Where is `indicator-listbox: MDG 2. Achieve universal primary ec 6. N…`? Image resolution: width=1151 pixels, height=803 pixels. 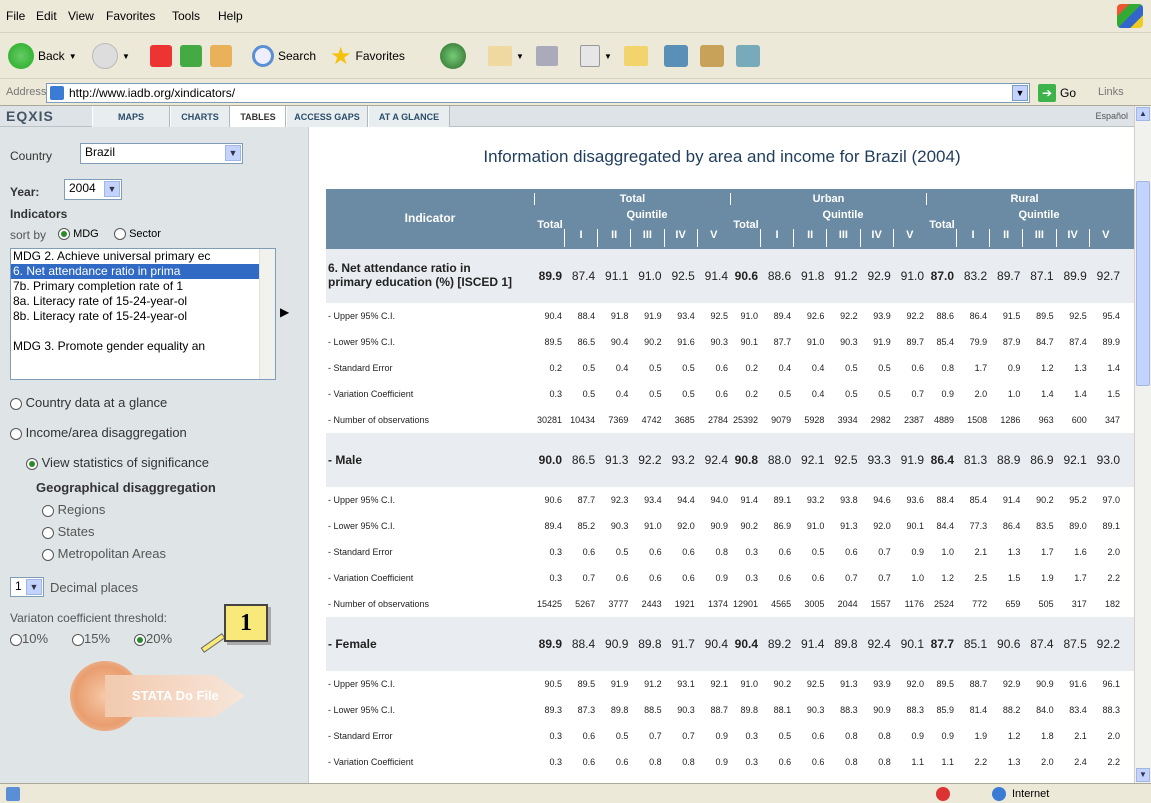
indicator-listbox: MDG 2. Achieve universal primary ec 6. N… is located at coordinates (143, 314).